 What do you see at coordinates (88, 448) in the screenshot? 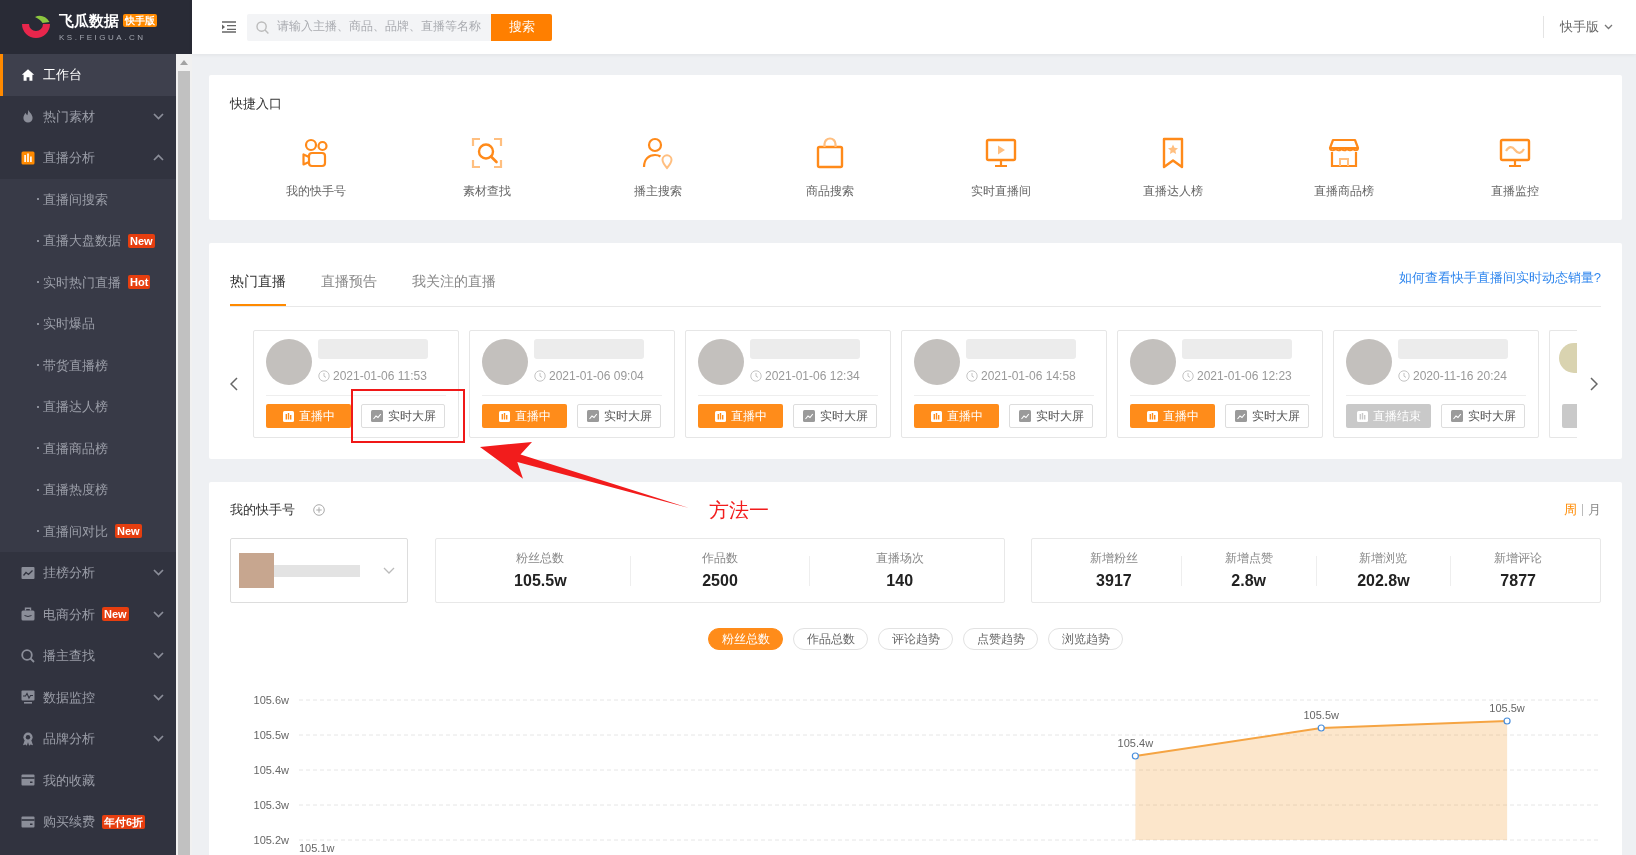
I see `sidebar-subitem: 直播商品榜` at bounding box center [88, 448].